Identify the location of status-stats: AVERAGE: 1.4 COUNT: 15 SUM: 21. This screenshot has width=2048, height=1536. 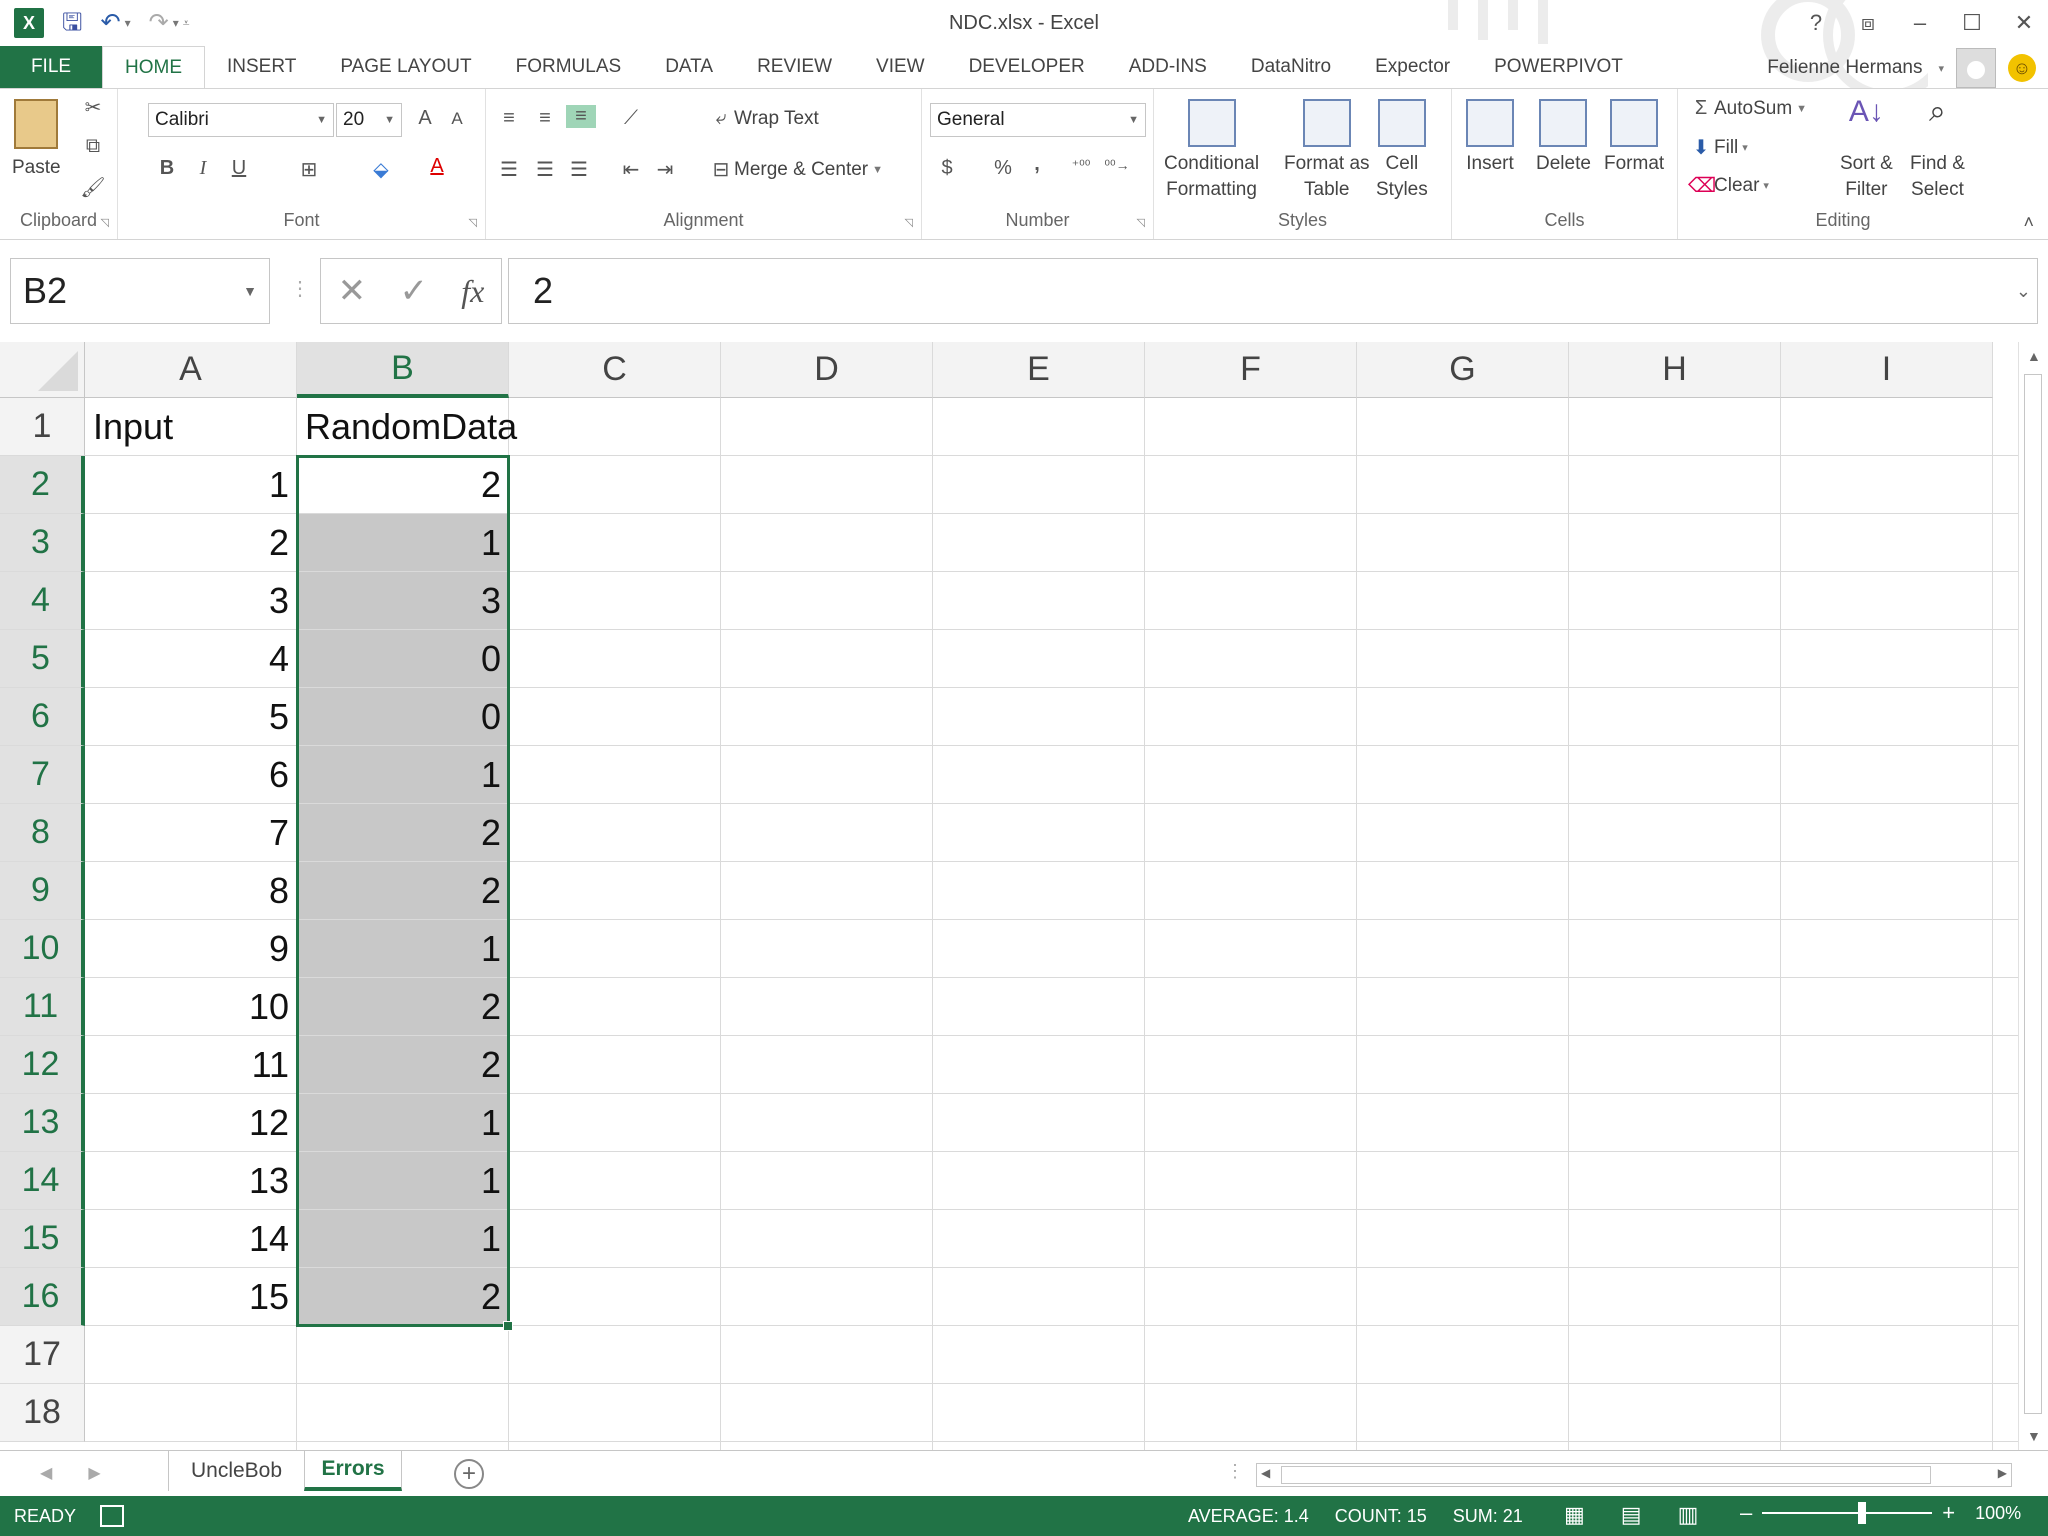
(1355, 1516).